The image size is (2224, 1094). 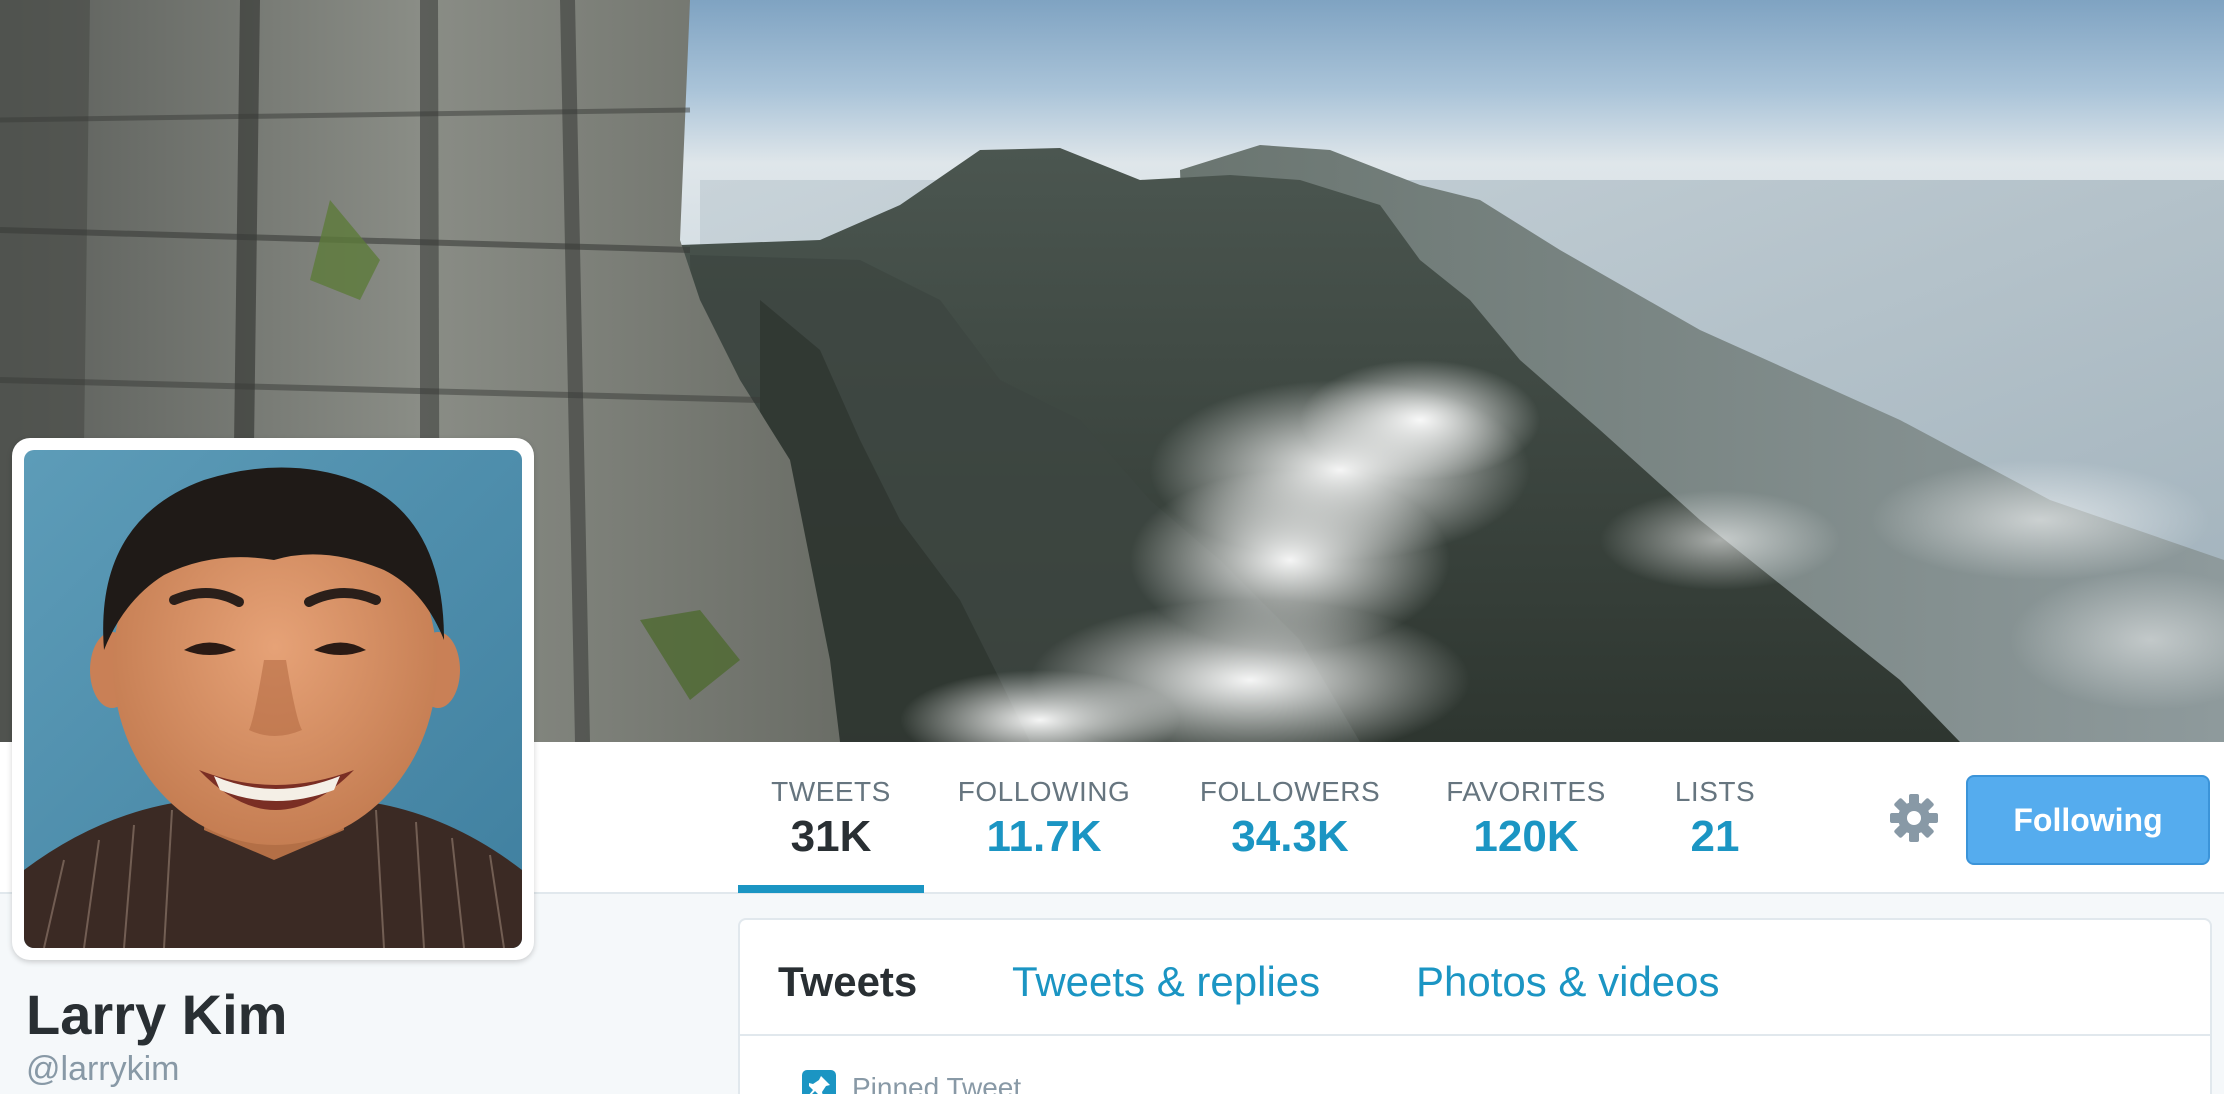 I want to click on stat-label: FAVORITES, so click(x=1526, y=791).